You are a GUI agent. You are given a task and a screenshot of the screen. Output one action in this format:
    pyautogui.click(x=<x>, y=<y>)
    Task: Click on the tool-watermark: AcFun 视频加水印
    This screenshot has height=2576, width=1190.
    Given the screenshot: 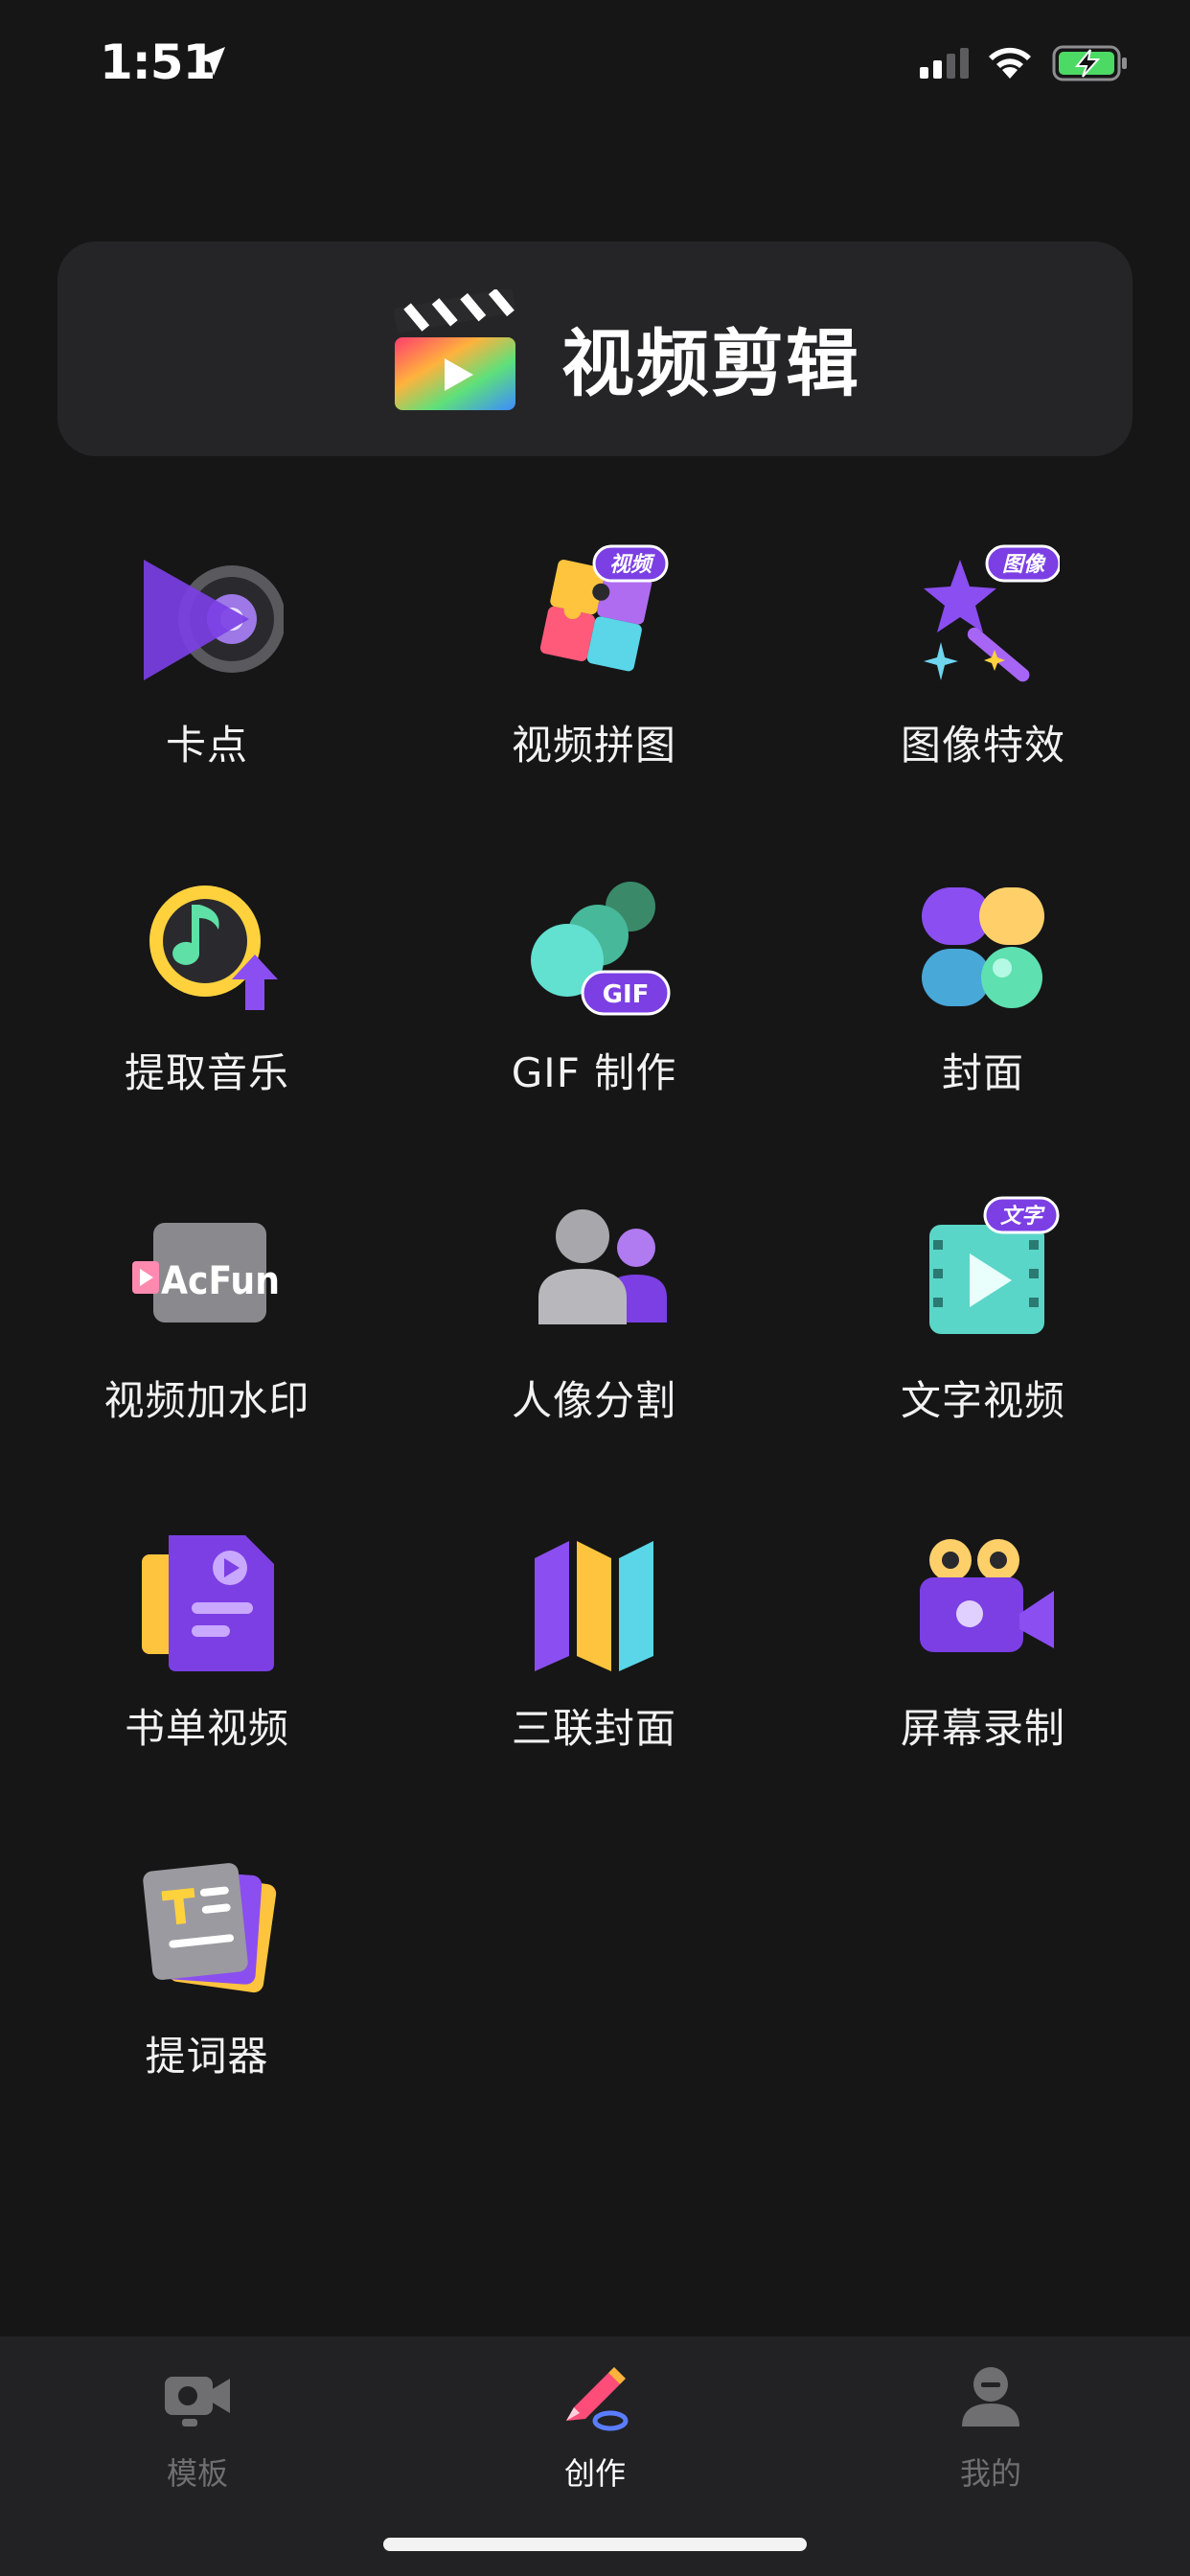 What is the action you would take?
    pyautogui.click(x=207, y=1338)
    